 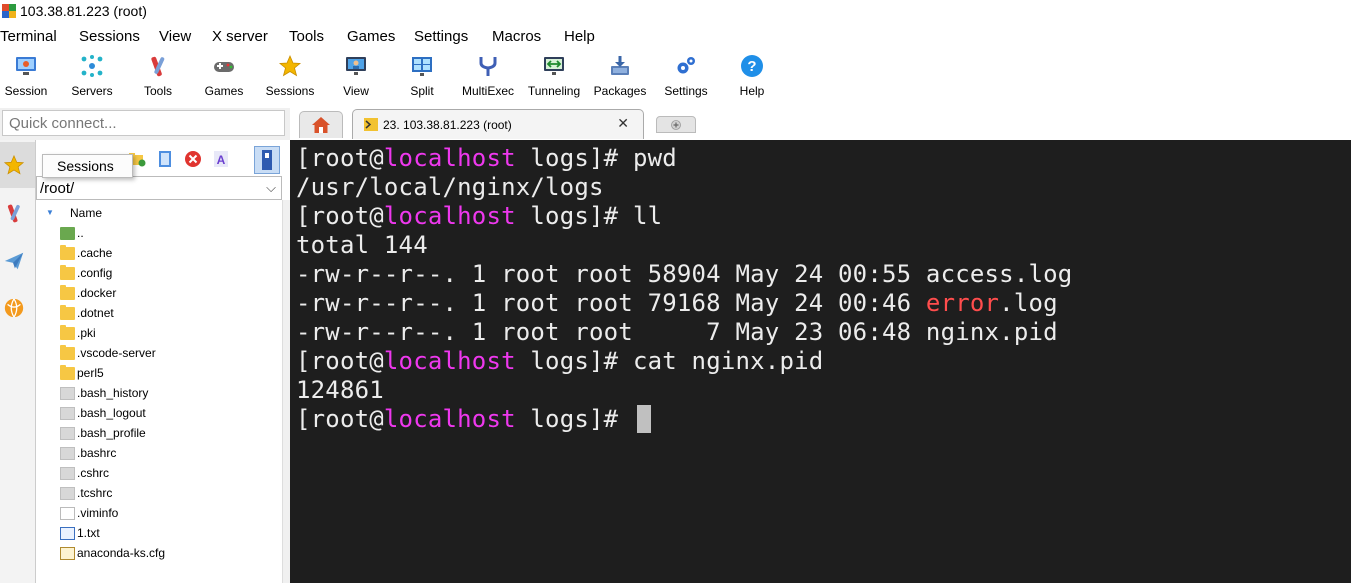 I want to click on file-row: anaconda-ks.cfg, so click(x=159, y=554).